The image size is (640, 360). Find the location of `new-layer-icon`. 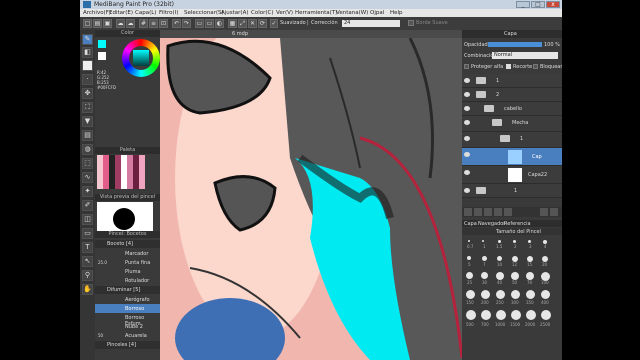

new-layer-icon is located at coordinates (468, 212).